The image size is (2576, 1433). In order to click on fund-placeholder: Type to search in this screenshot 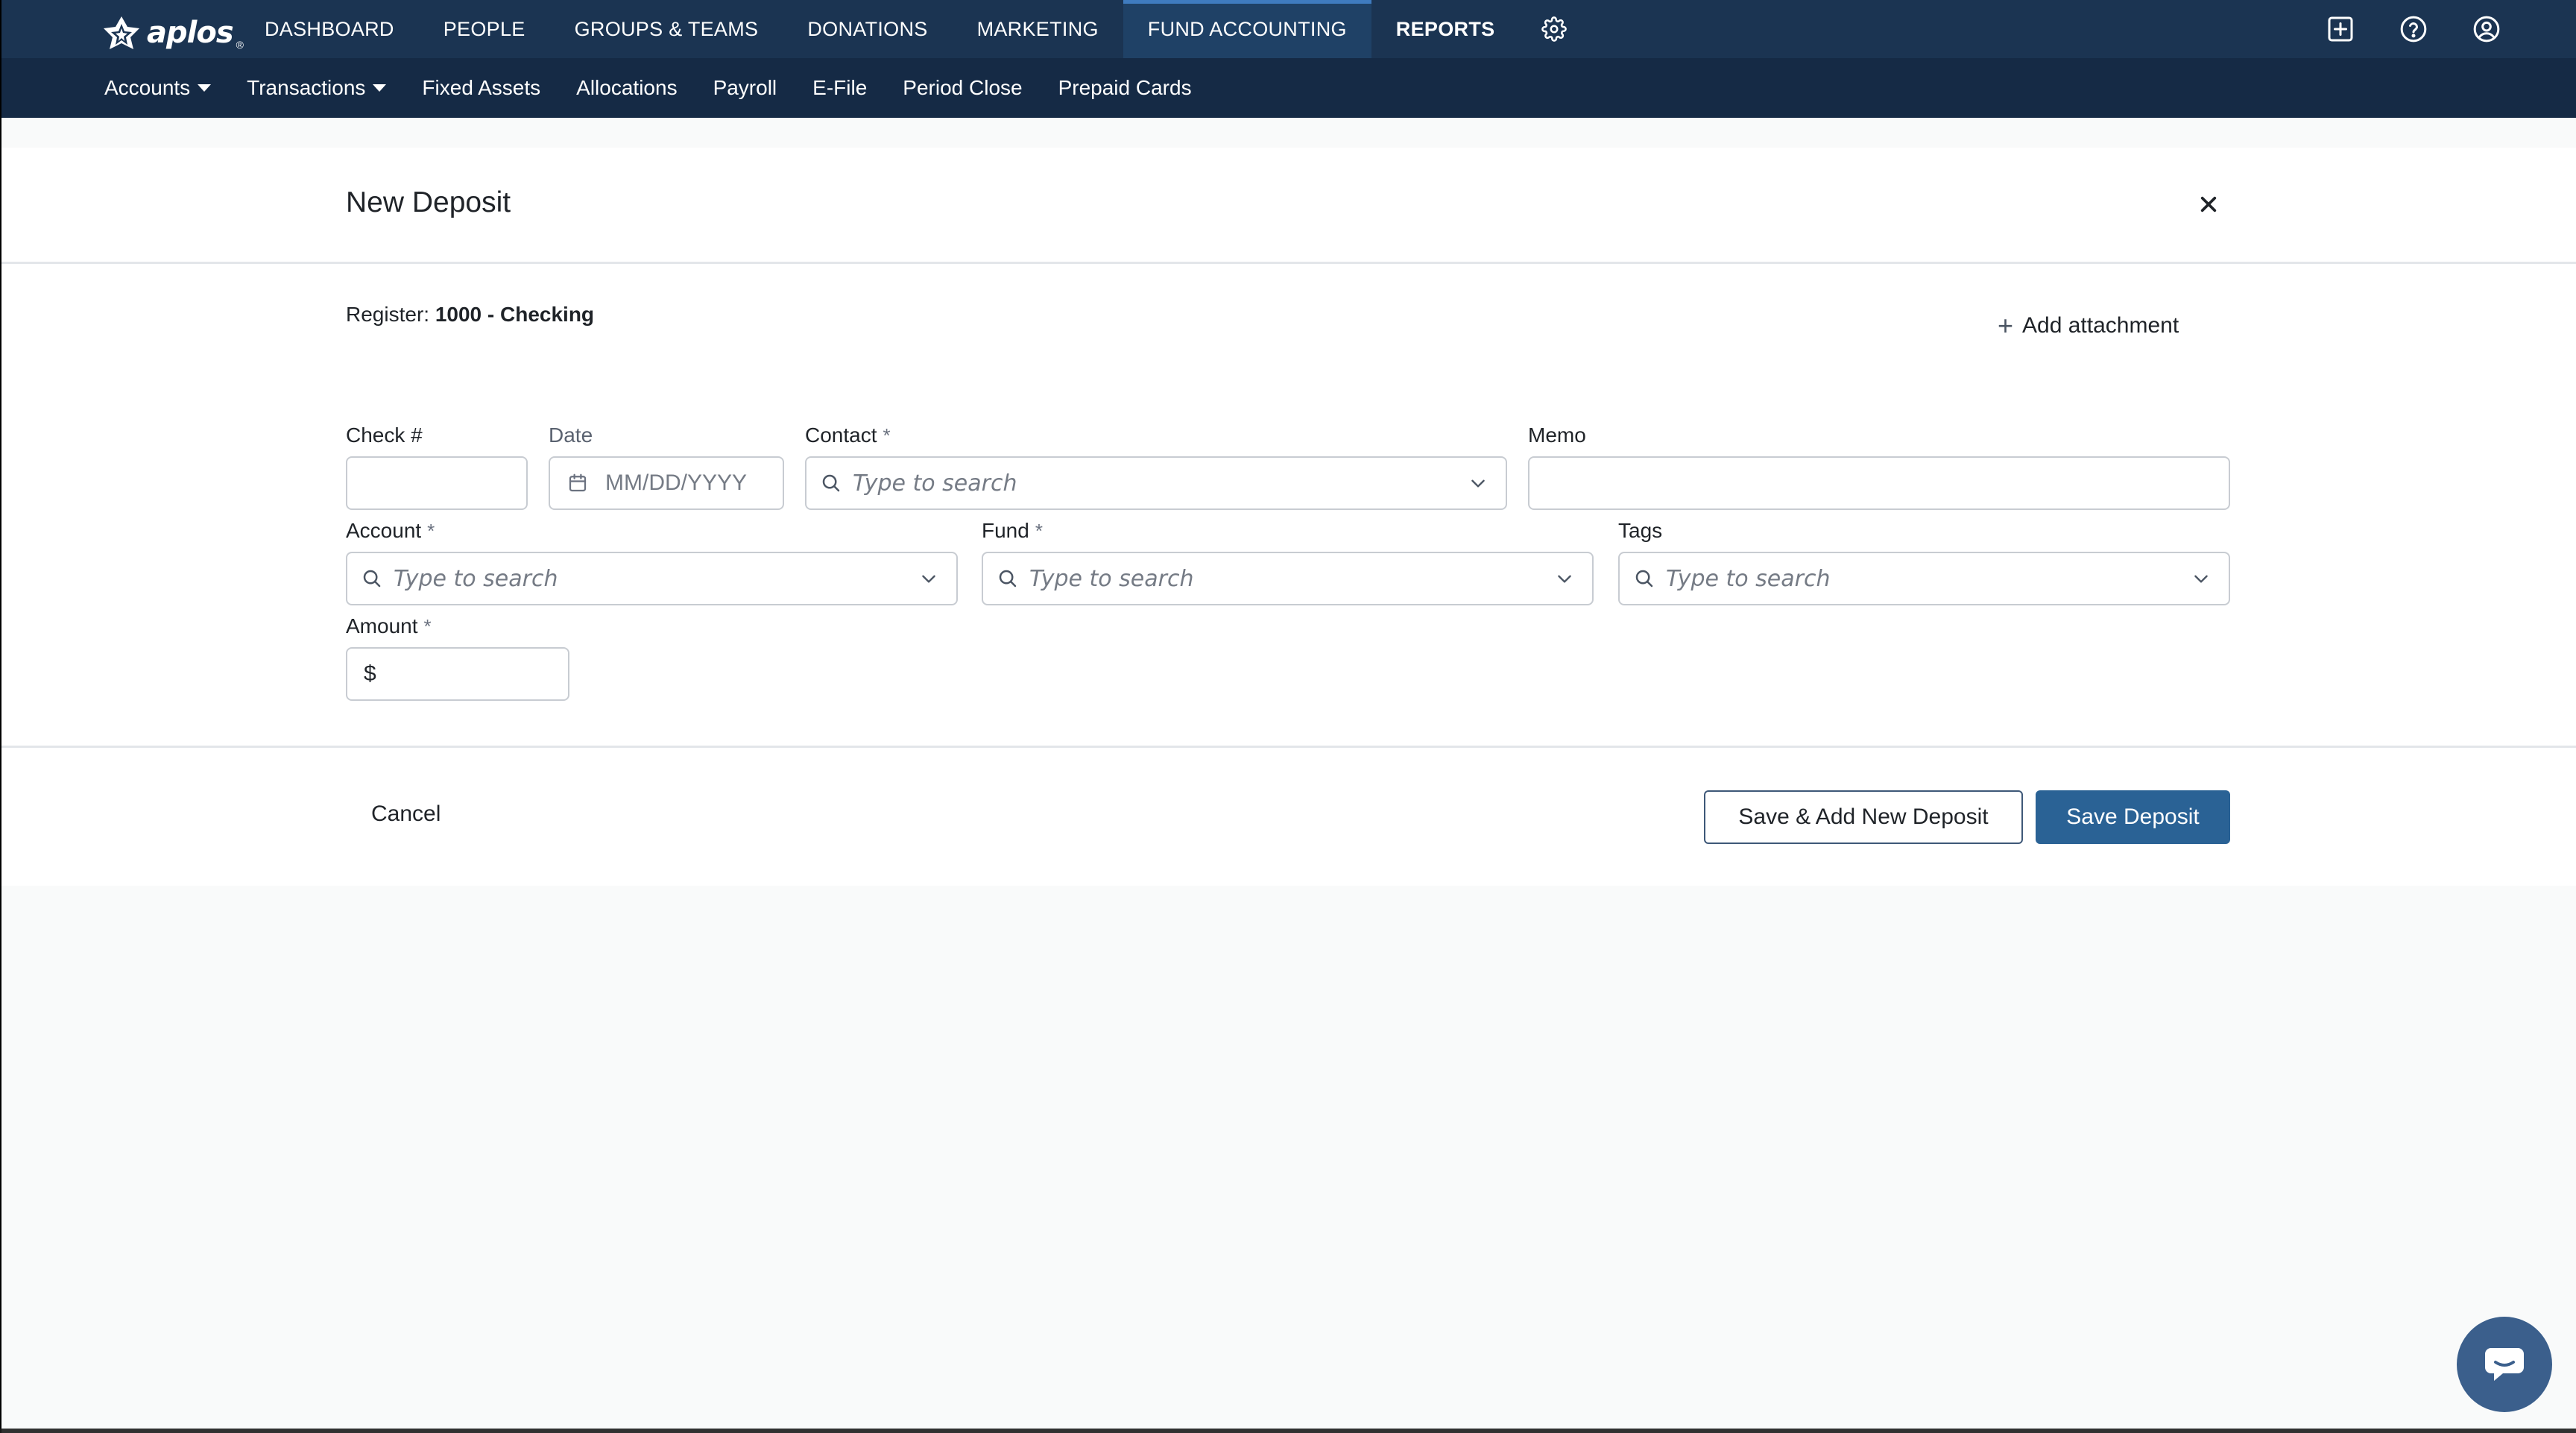, I will do `click(1111, 578)`.